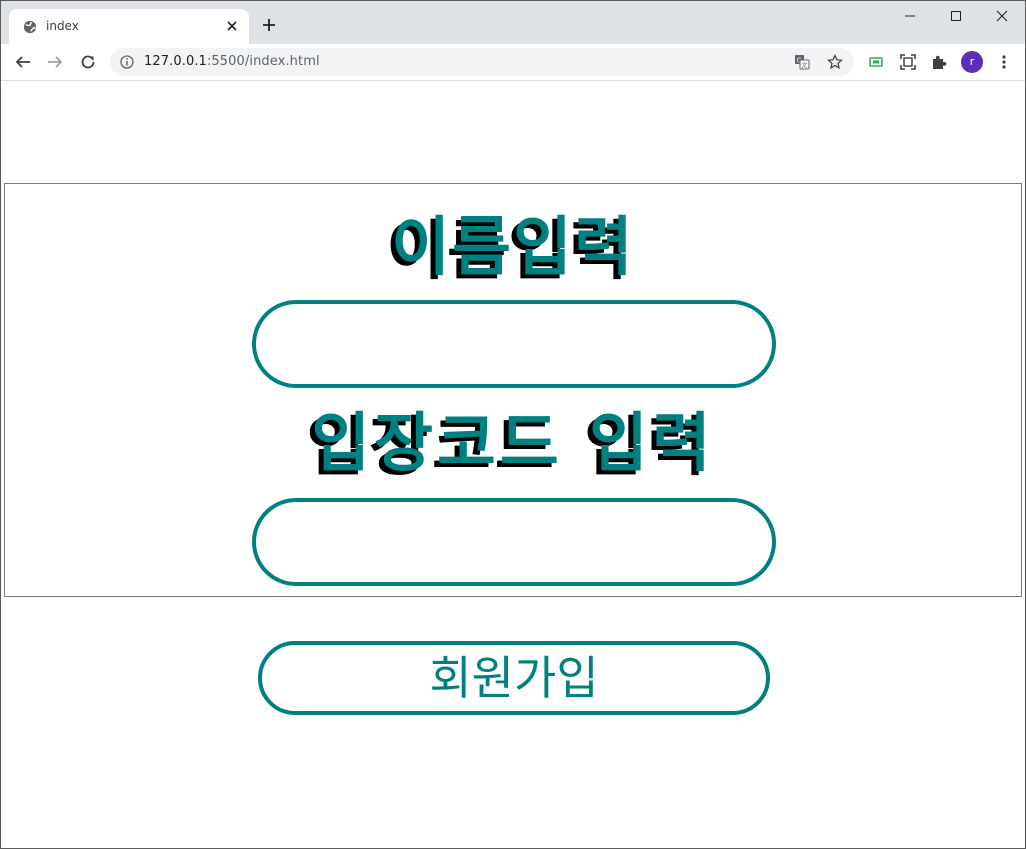  I want to click on url-text: 127.0.0.1:5500/index.html, so click(232, 62).